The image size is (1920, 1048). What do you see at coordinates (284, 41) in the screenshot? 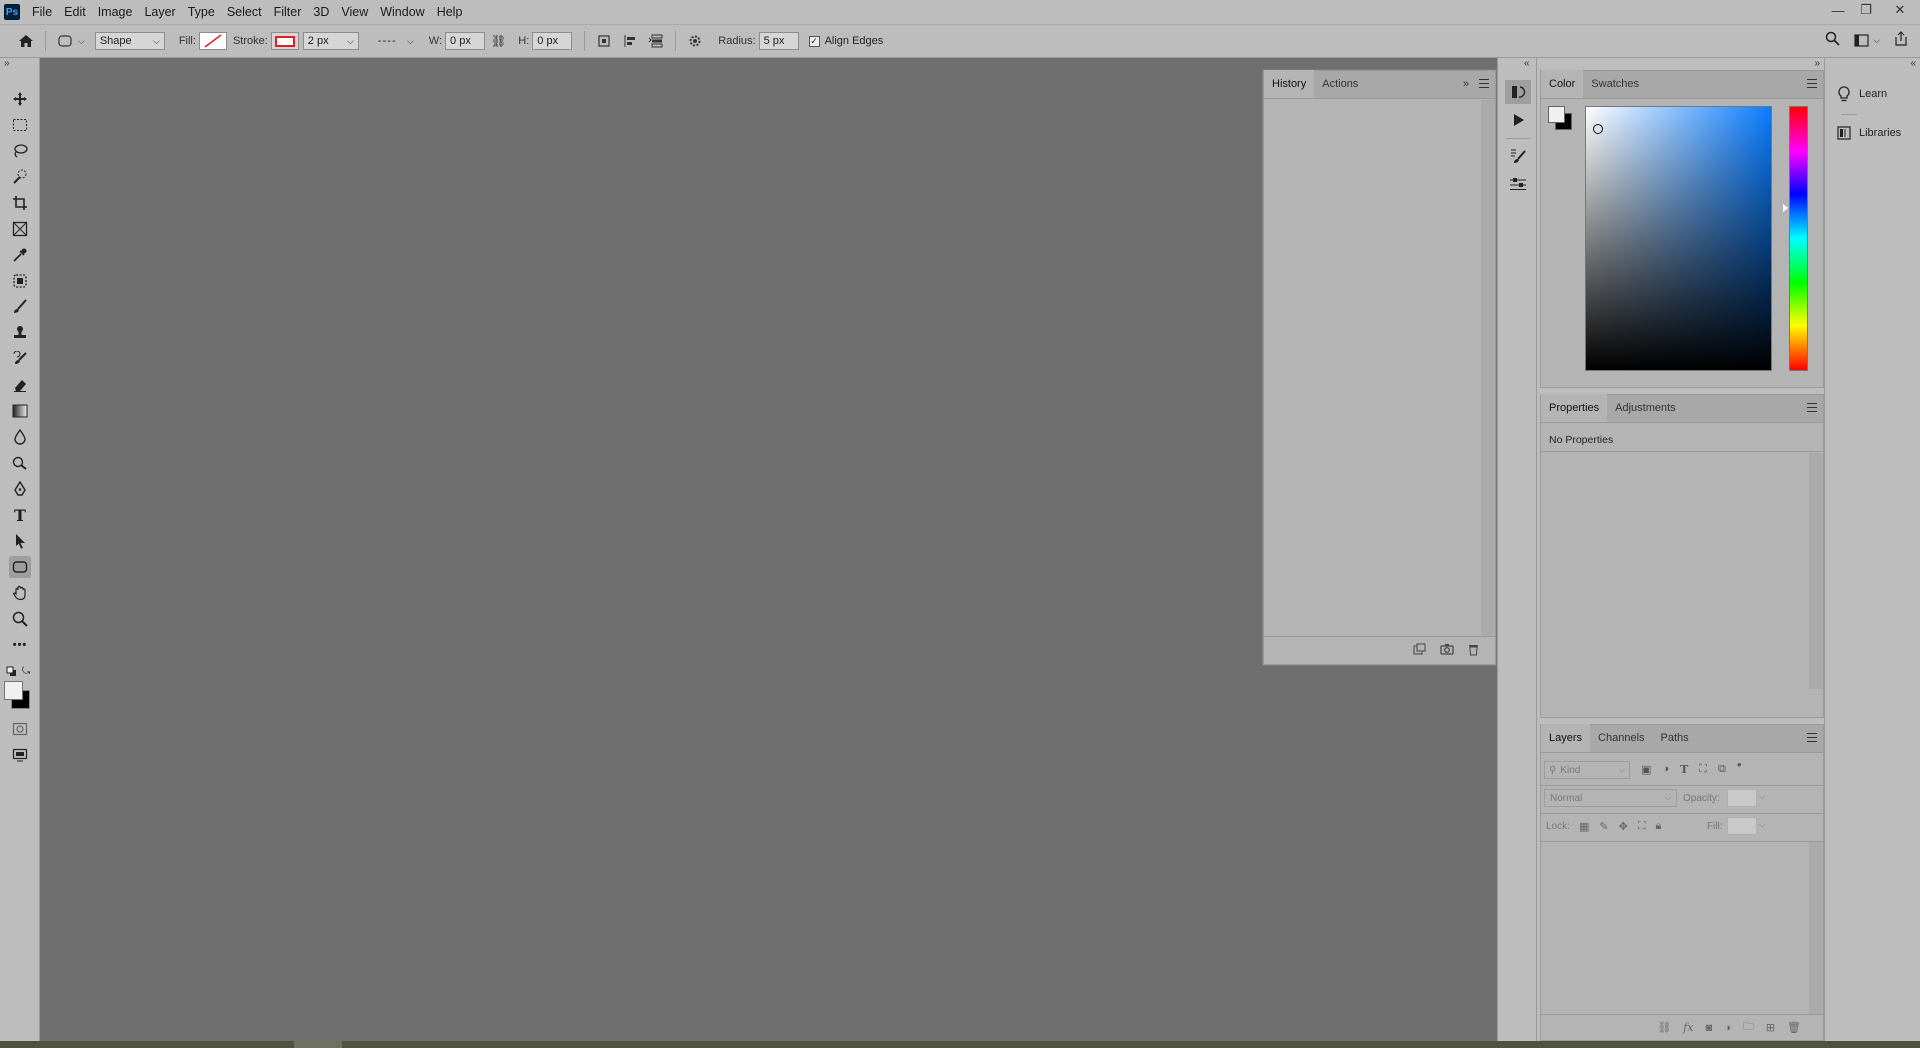
I see `stroke-swatch` at bounding box center [284, 41].